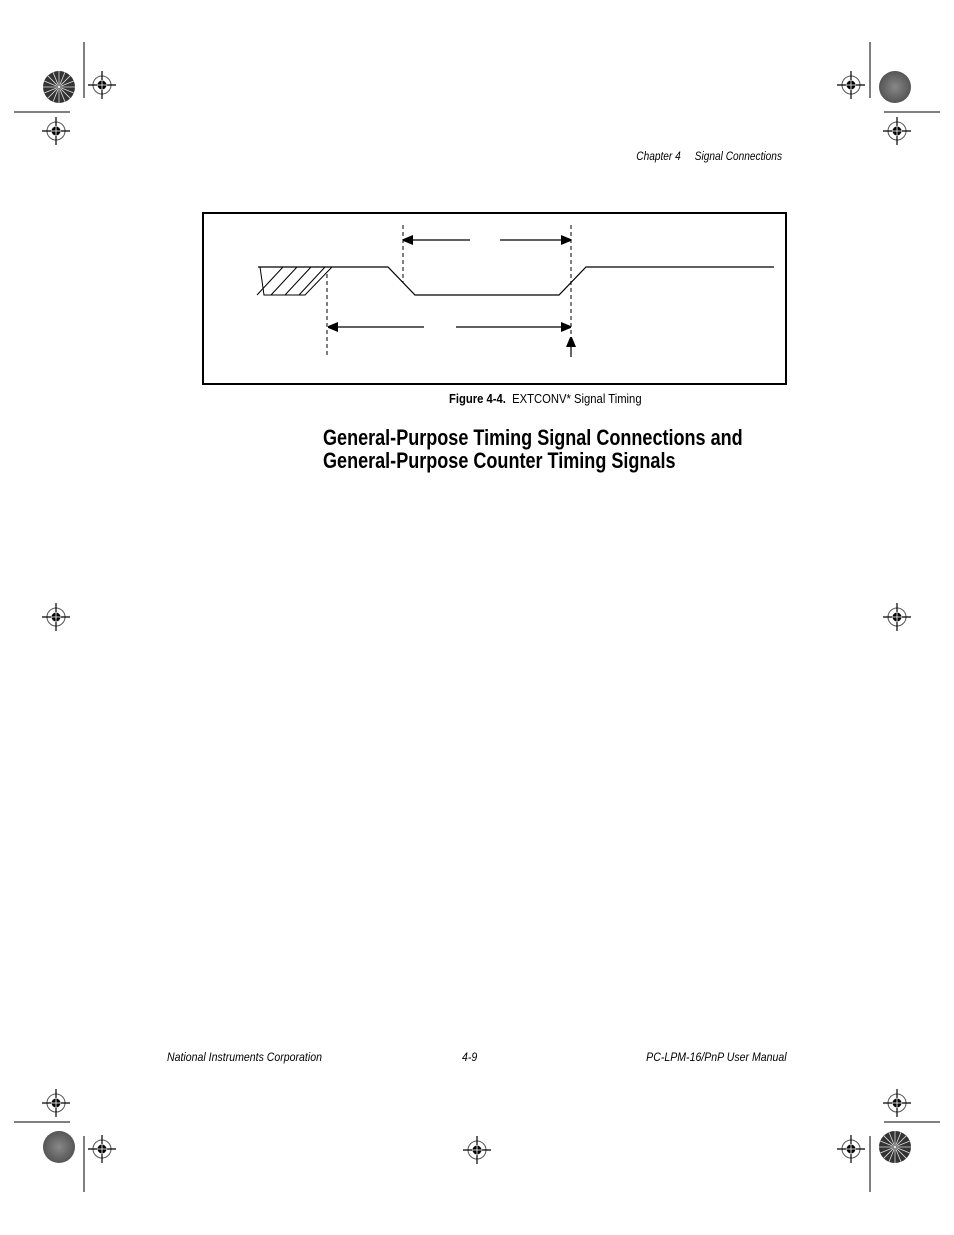  Describe the element at coordinates (716, 1057) in the screenshot. I see `footer-manual-title: PC-LPM-16/PnP User Manual` at that location.